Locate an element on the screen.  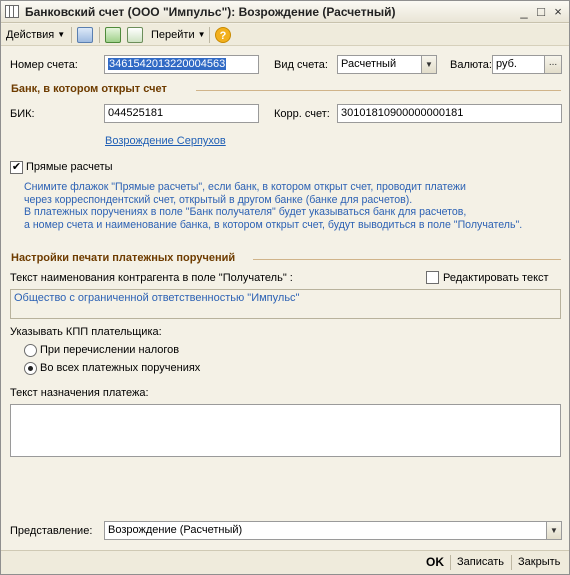
purpose-textarea is located at coordinates (285, 430).